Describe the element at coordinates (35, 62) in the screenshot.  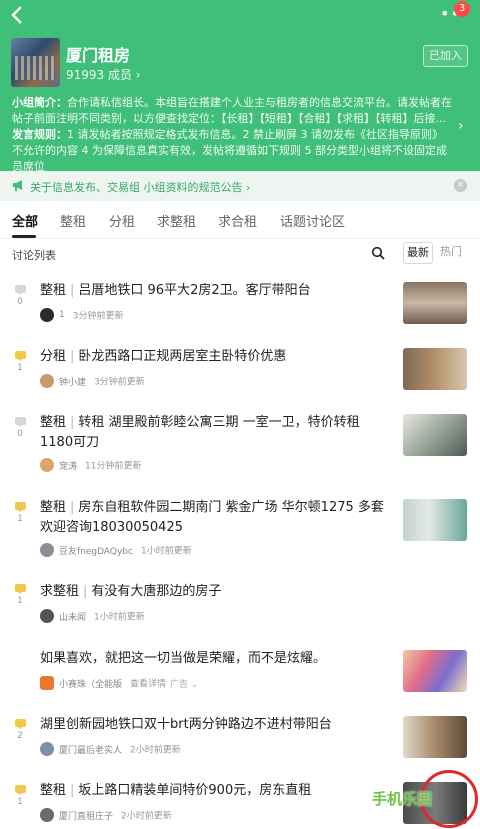
I see `group-avatar` at that location.